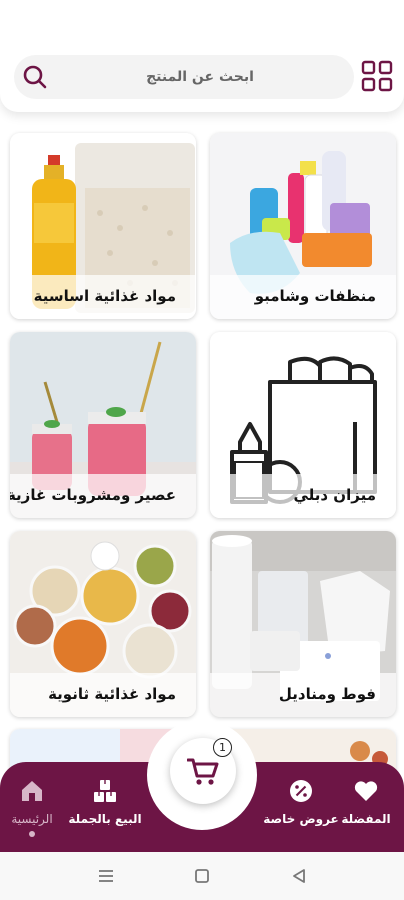  Describe the element at coordinates (32, 791) in the screenshot. I see `home-icon` at that location.